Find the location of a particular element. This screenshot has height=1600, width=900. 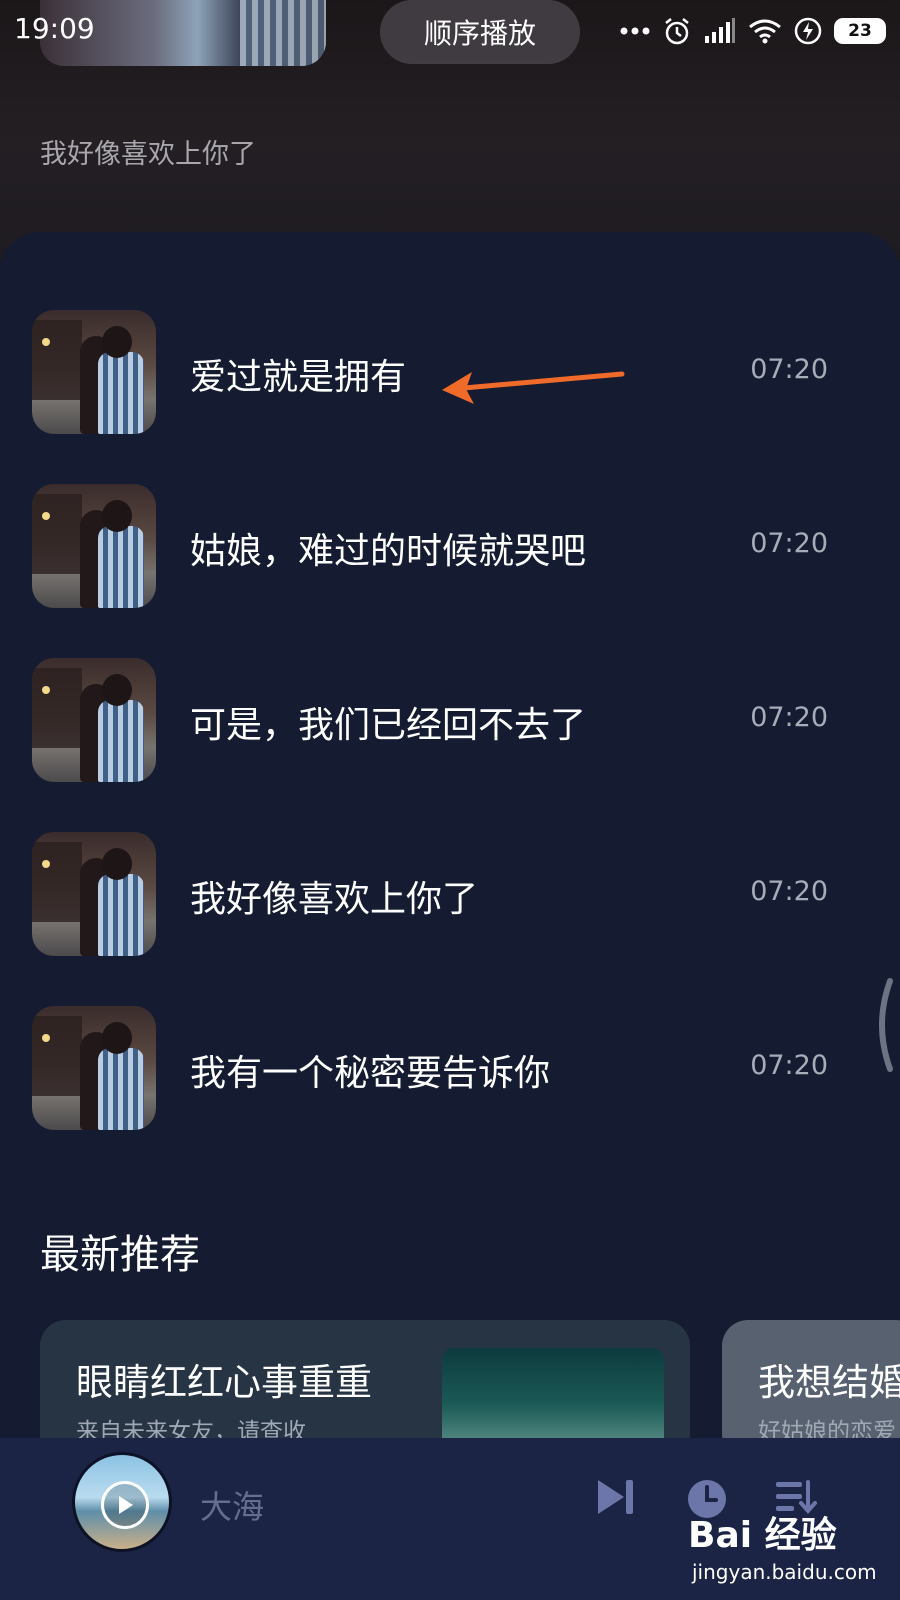

status-time: 19:09 is located at coordinates (54, 28).